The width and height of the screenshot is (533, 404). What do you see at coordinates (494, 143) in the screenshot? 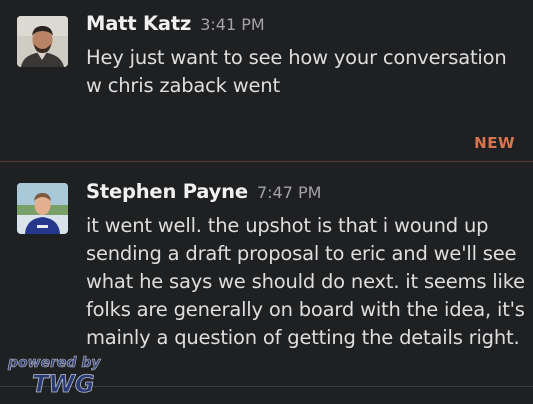
I see `new-messages-label: NEW` at bounding box center [494, 143].